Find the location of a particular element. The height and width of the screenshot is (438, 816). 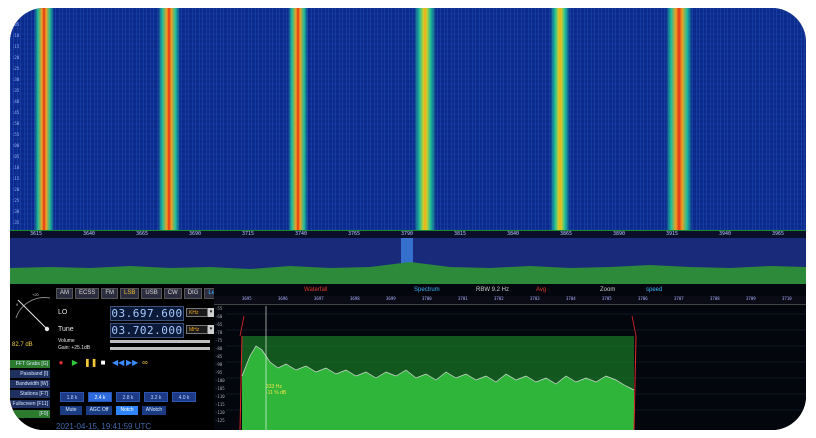

freq-tick: 3702 is located at coordinates (499, 298).